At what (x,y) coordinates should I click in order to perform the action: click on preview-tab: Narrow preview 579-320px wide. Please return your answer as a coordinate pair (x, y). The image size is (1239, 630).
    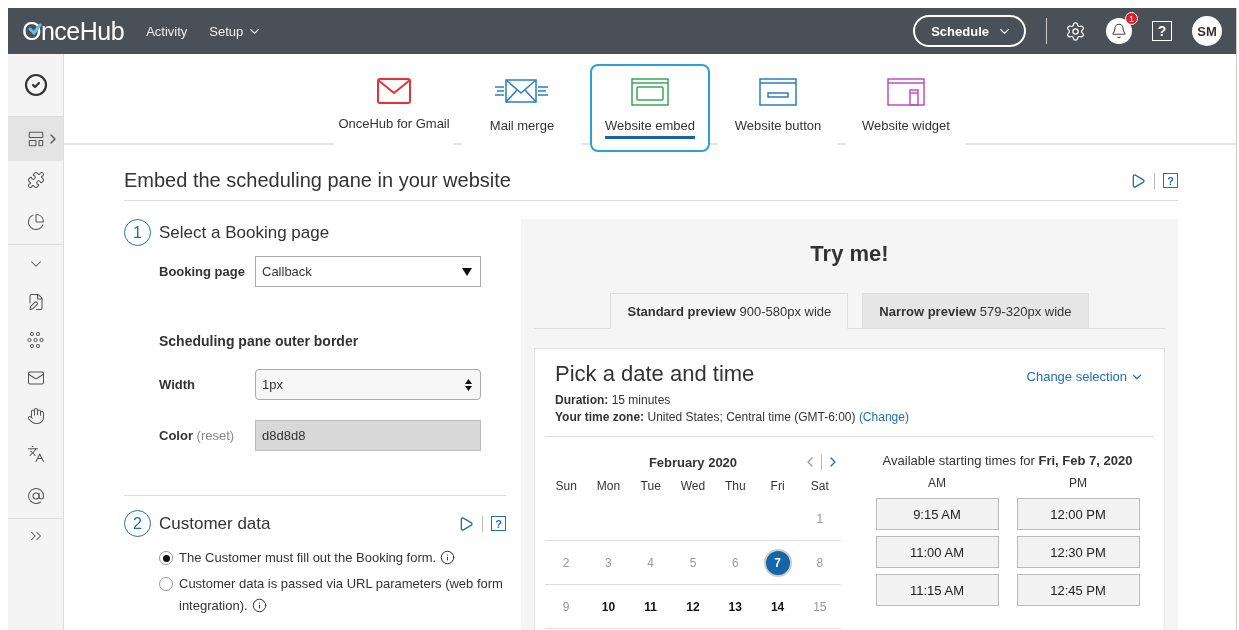
    Looking at the image, I should click on (975, 311).